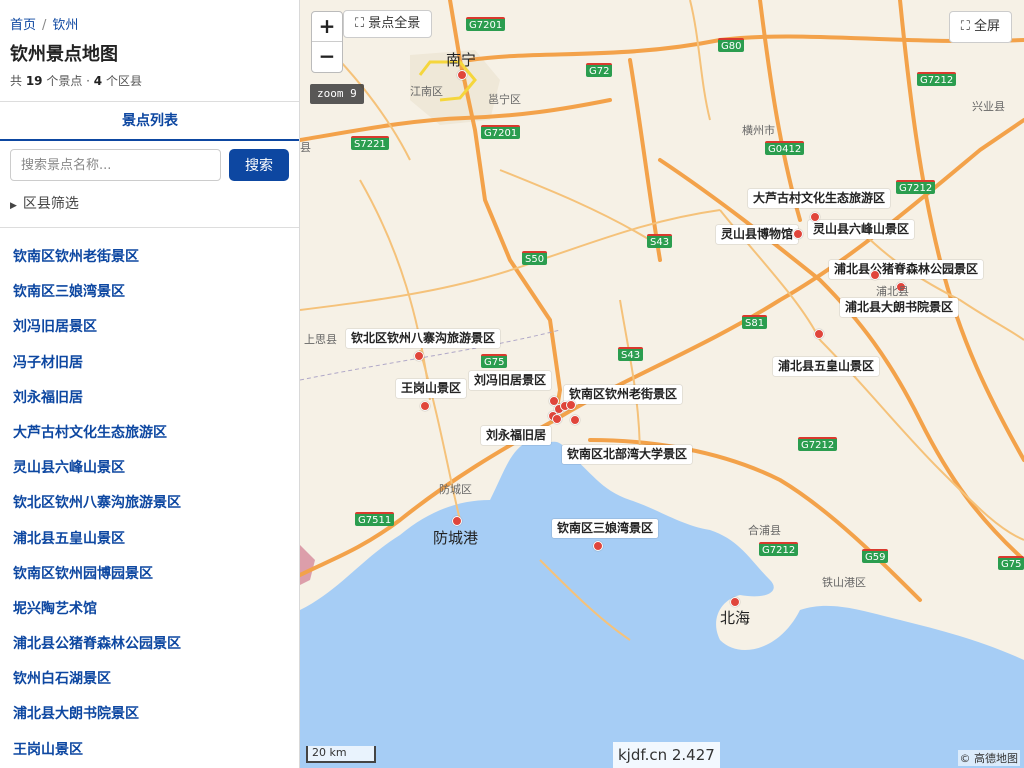 The width and height of the screenshot is (1024, 768). What do you see at coordinates (510, 380) in the screenshot?
I see `spot-label: 刘冯旧居景区` at bounding box center [510, 380].